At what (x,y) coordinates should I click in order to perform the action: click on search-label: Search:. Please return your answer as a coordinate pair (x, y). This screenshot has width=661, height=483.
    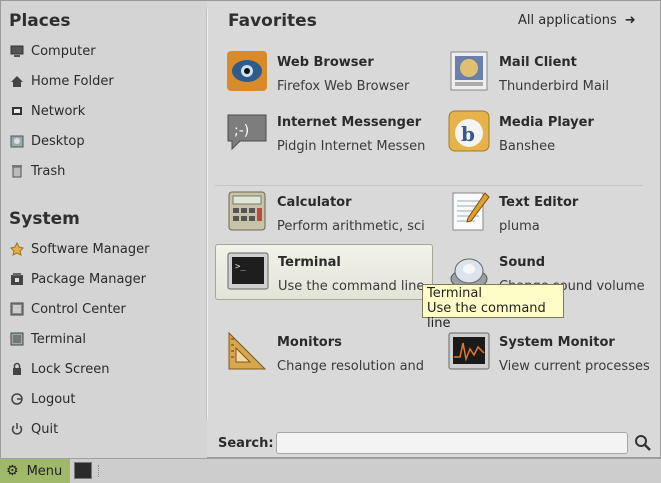
    Looking at the image, I should click on (246, 443).